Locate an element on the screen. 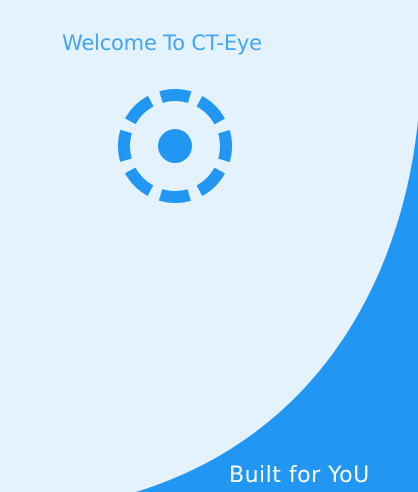 The image size is (418, 492). tagline: Built for YoU is located at coordinates (299, 475).